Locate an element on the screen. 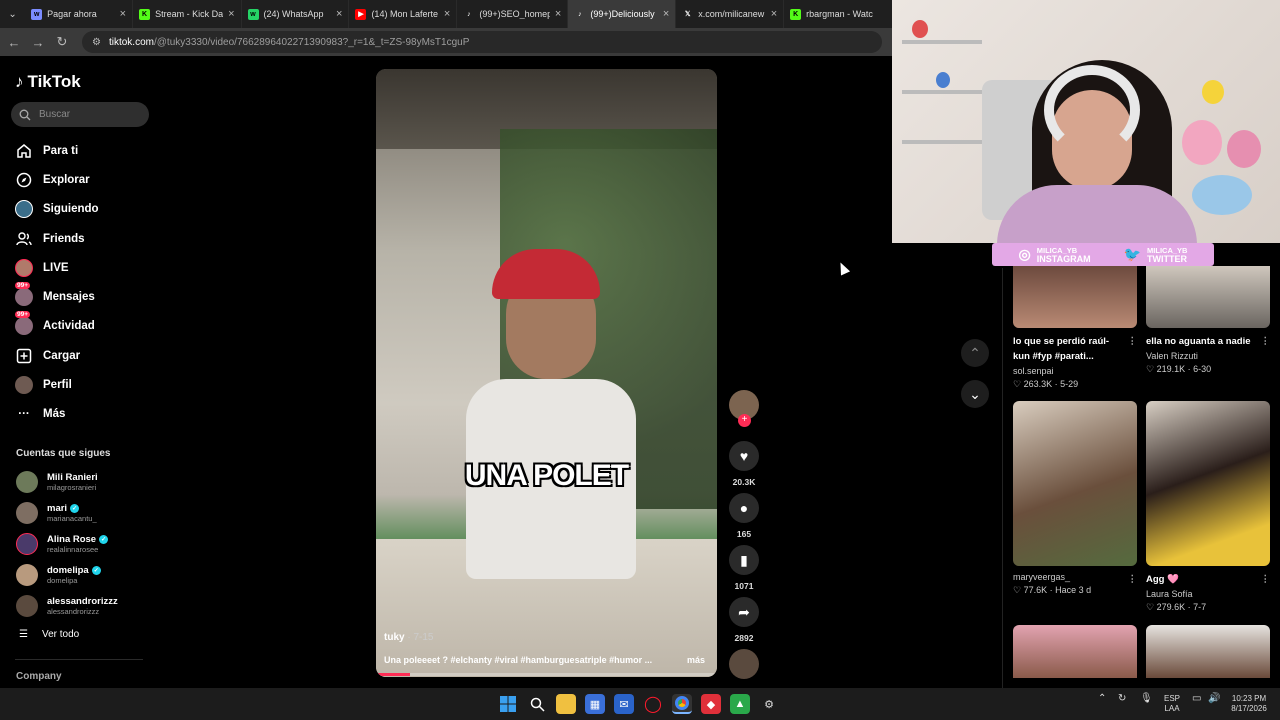  app-icon: ⚙ is located at coordinates (769, 704).